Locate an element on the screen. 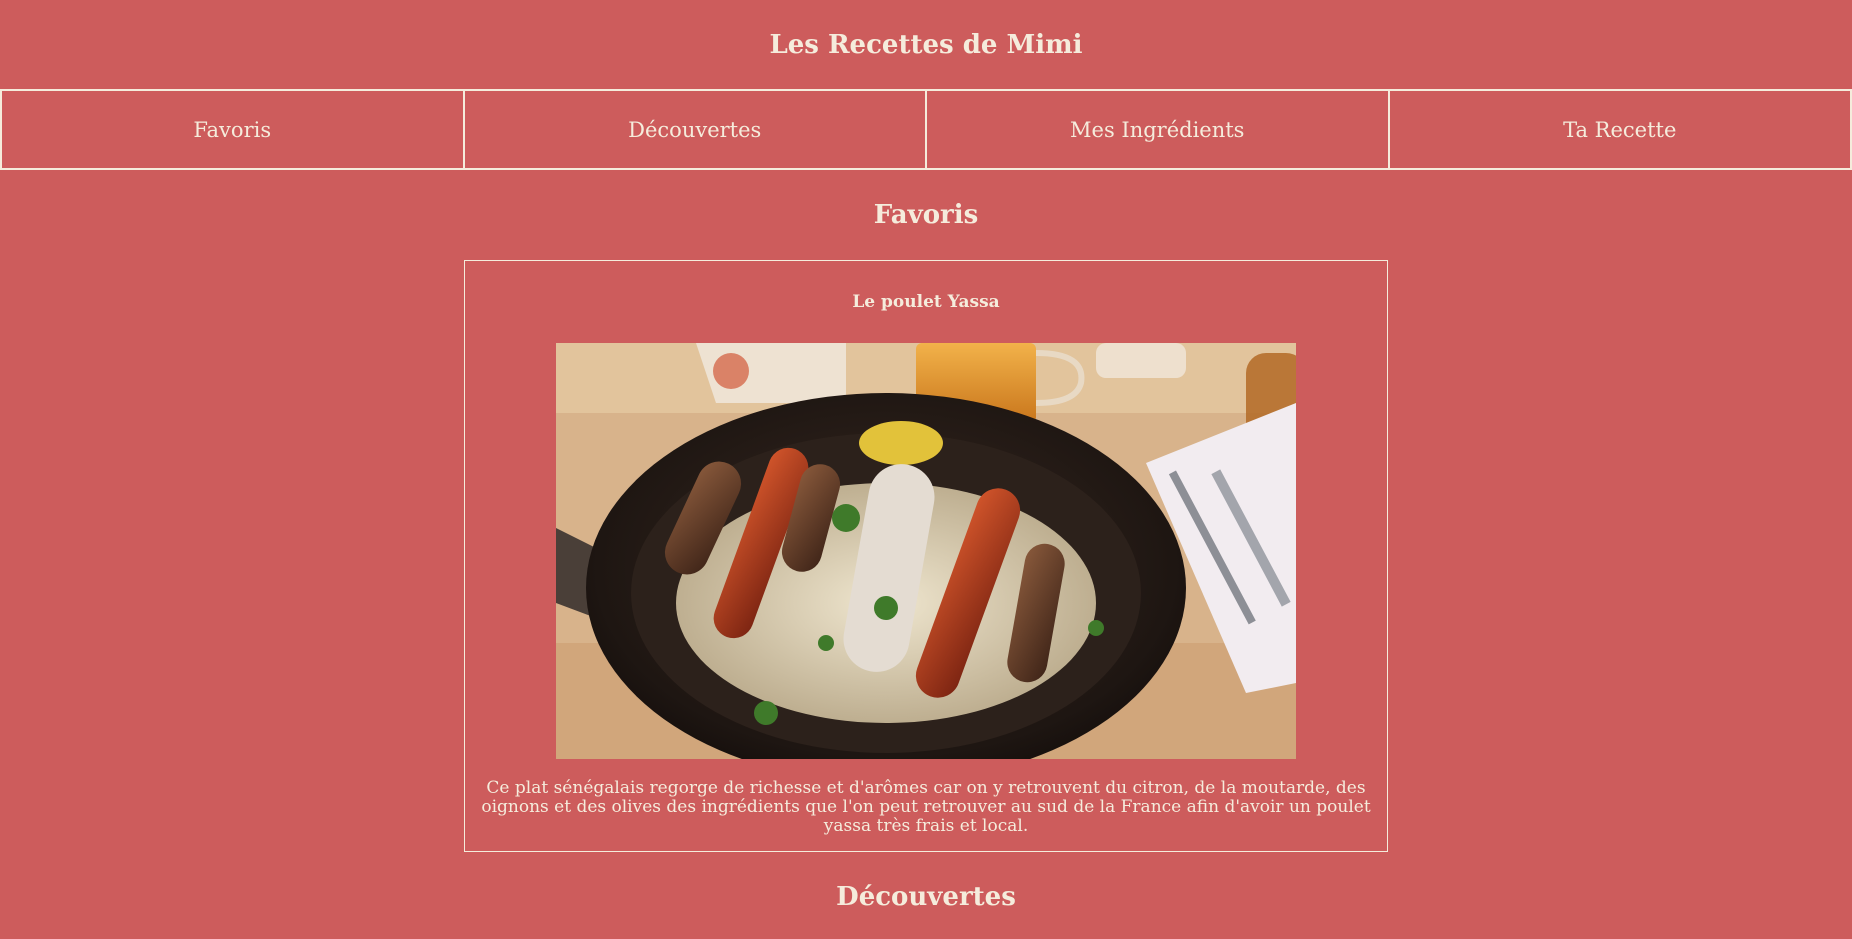  decouvertes-section: Découvertes is located at coordinates (926, 895).